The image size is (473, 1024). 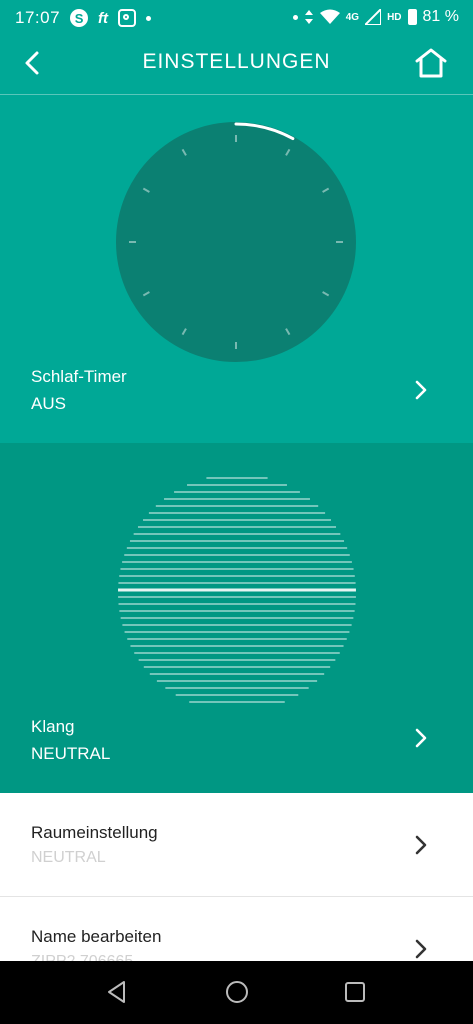 What do you see at coordinates (431, 63) in the screenshot?
I see `home-icon` at bounding box center [431, 63].